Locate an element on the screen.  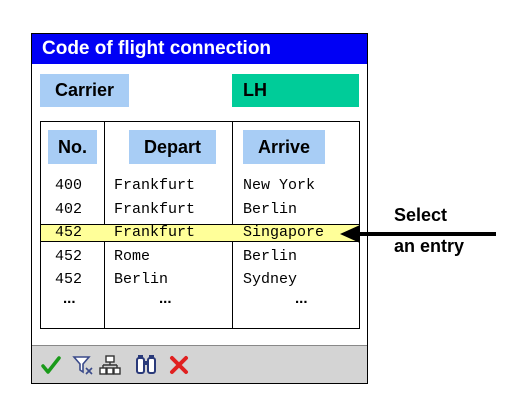
table-row: 402 Frankfurt Berlin is located at coordinates (200, 210).